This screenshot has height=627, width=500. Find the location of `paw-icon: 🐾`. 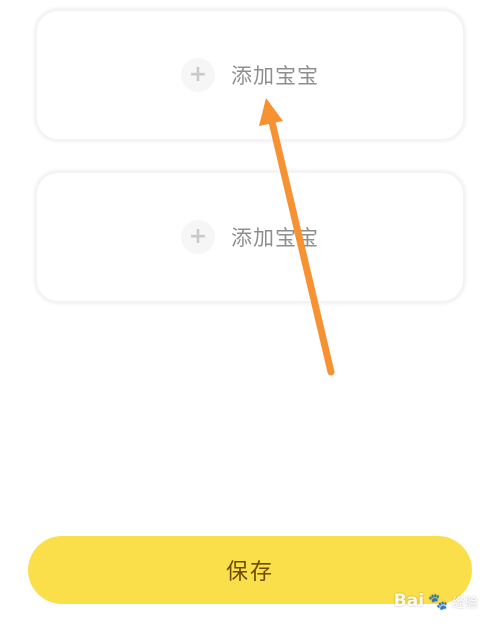

paw-icon: 🐾 is located at coordinates (438, 601).